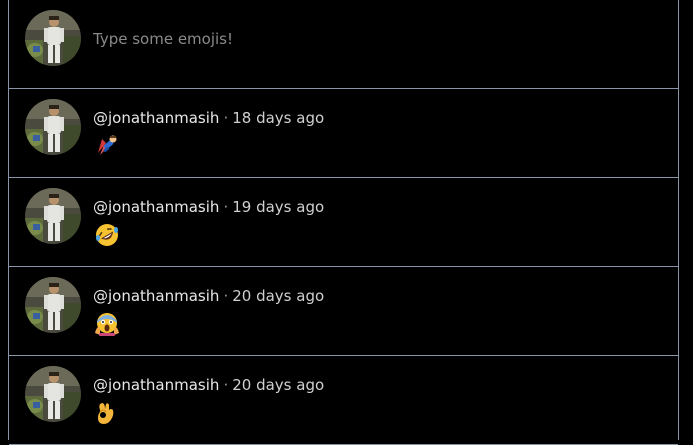  What do you see at coordinates (278, 207) in the screenshot?
I see `post-time: 19 days ago` at bounding box center [278, 207].